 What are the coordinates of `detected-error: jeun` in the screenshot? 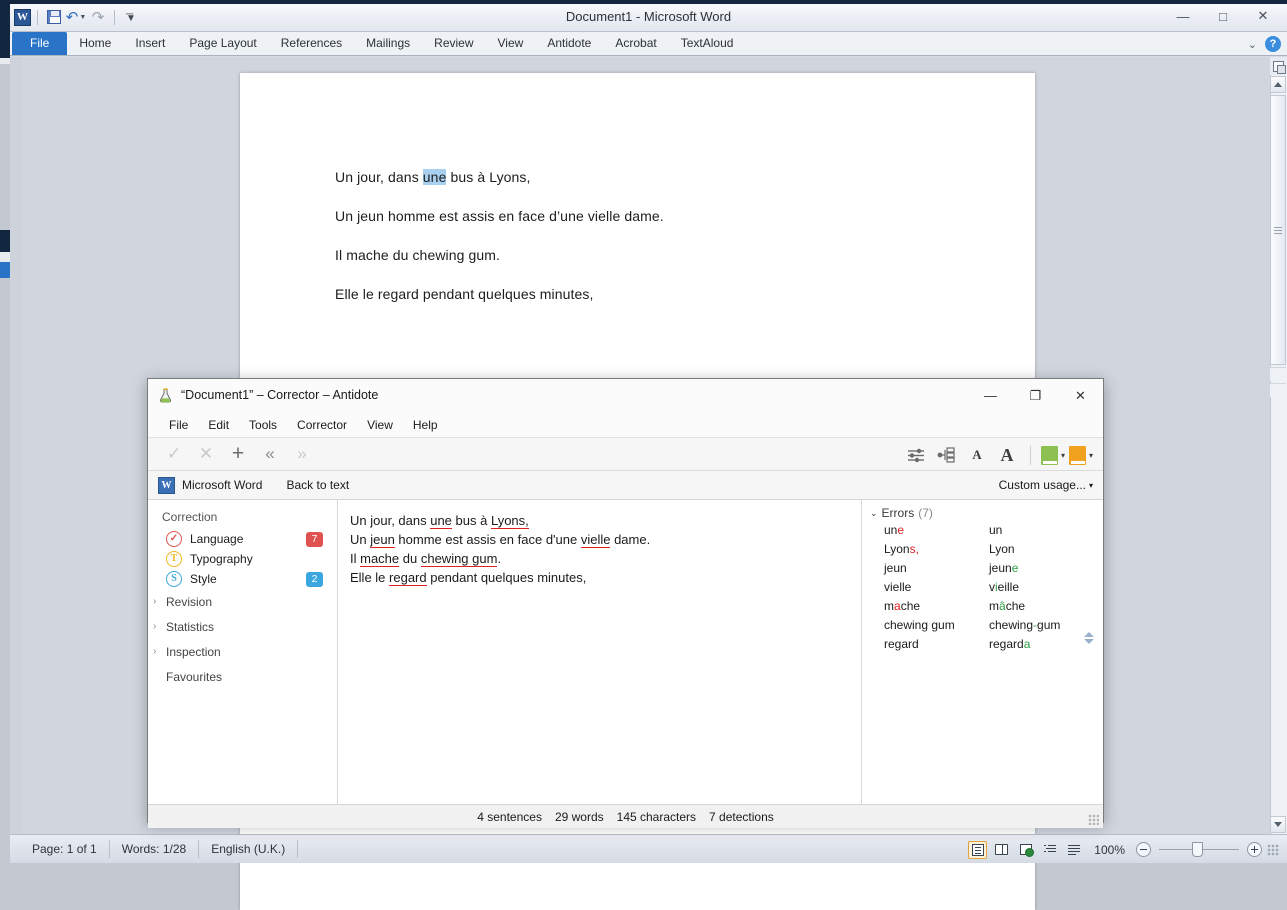 It's located at (382, 540).